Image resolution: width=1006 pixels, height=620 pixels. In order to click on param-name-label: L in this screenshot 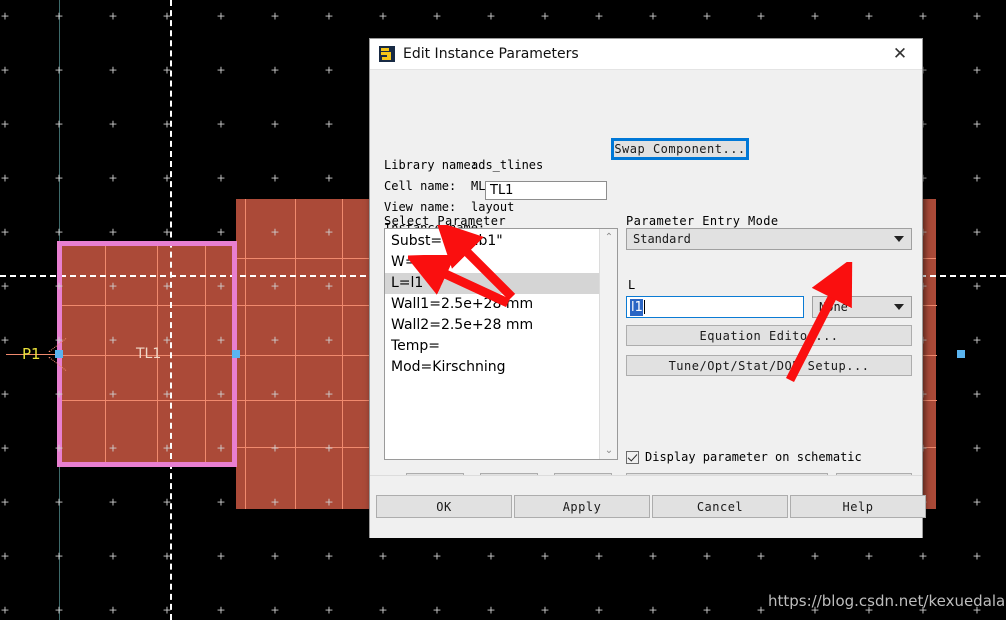, I will do `click(632, 285)`.